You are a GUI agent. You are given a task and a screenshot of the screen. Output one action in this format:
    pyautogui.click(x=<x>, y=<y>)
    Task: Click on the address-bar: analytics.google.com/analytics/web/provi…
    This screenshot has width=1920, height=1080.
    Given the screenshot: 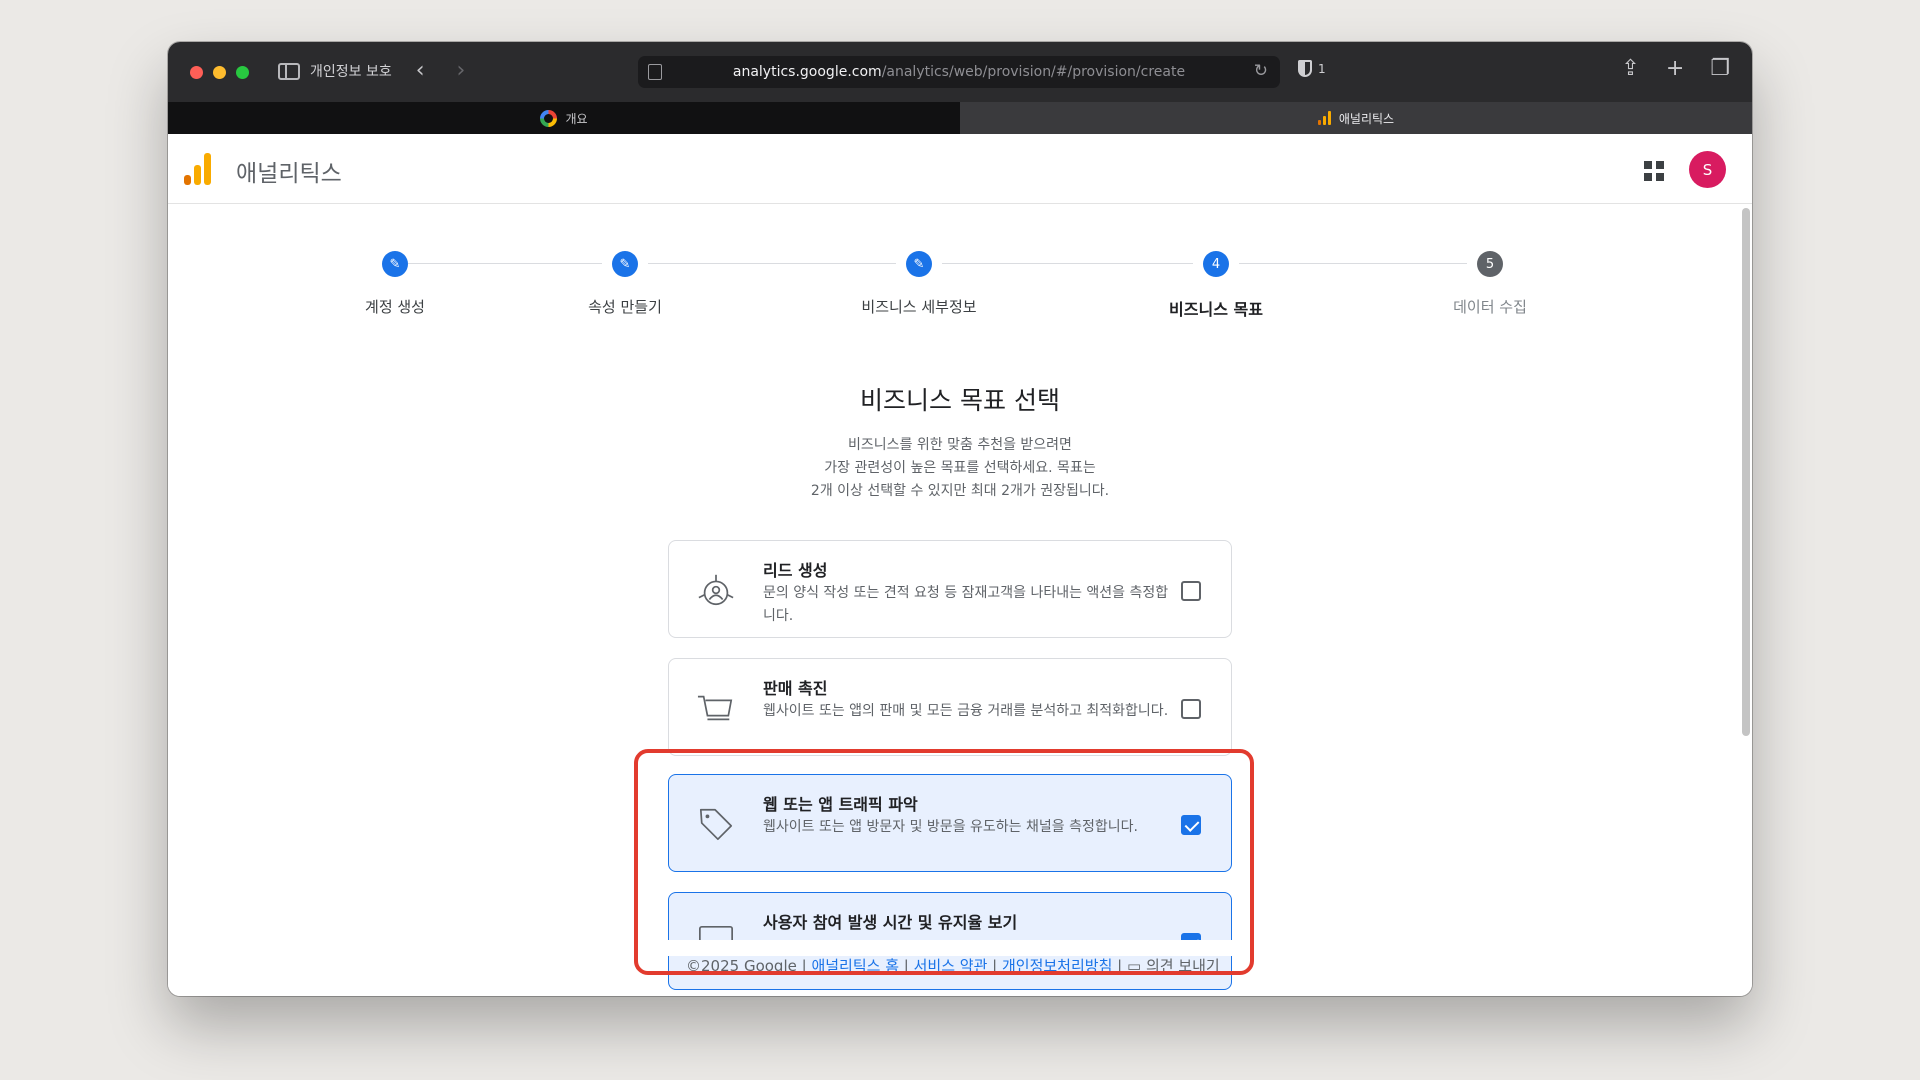 What is the action you would take?
    pyautogui.click(x=959, y=72)
    